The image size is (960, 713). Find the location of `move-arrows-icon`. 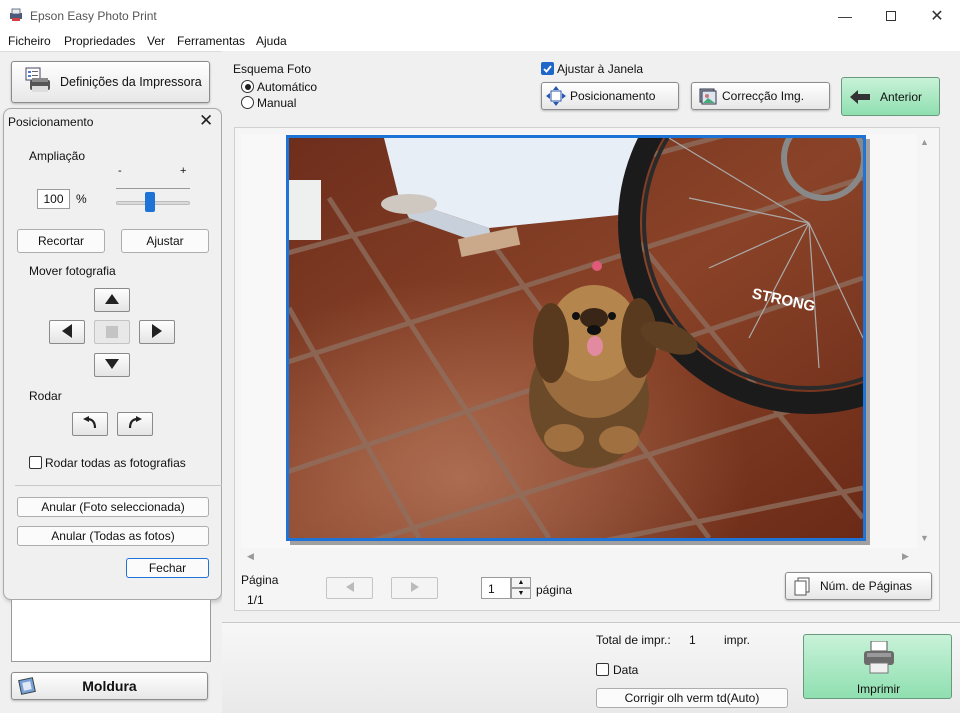

move-arrows-icon is located at coordinates (556, 96).